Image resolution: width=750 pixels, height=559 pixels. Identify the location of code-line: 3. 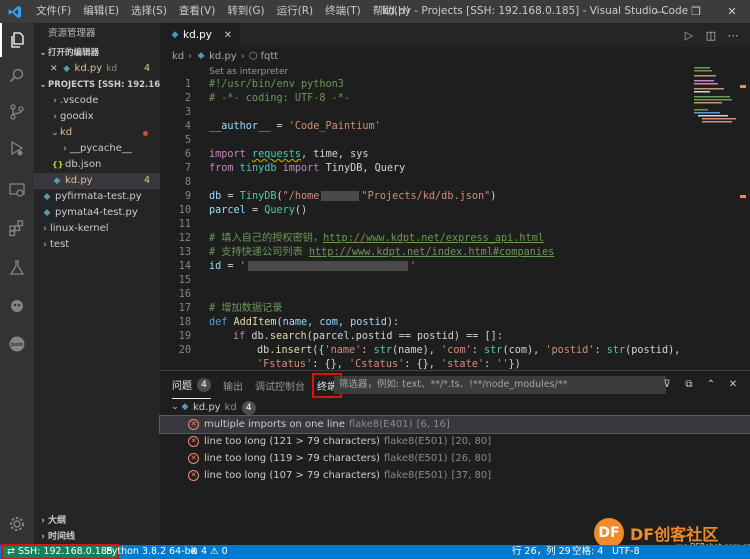
(187, 112).